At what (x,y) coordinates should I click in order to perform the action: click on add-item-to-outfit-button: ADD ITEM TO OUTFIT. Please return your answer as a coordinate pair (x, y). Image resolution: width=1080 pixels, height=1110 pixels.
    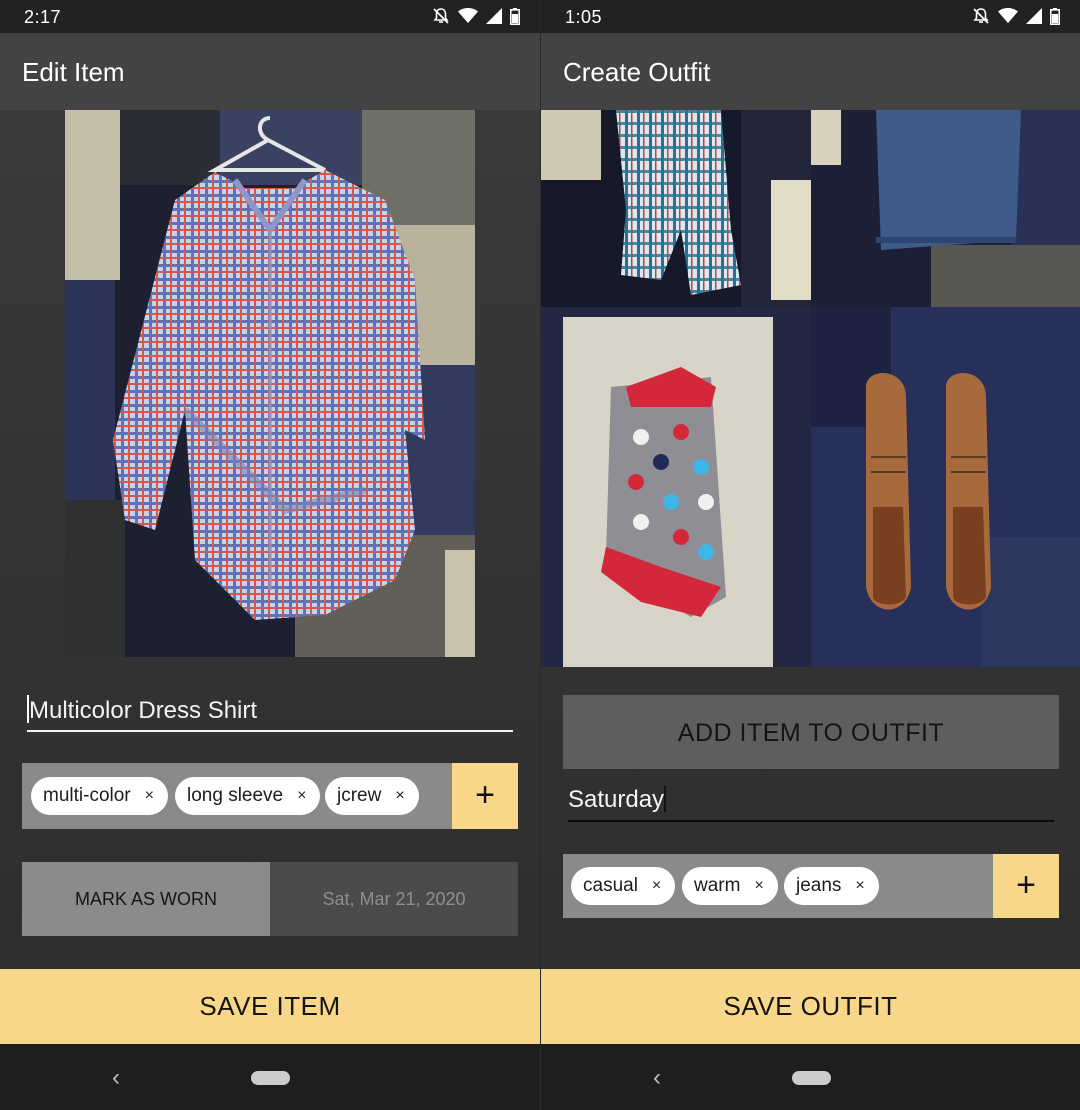
    Looking at the image, I should click on (811, 732).